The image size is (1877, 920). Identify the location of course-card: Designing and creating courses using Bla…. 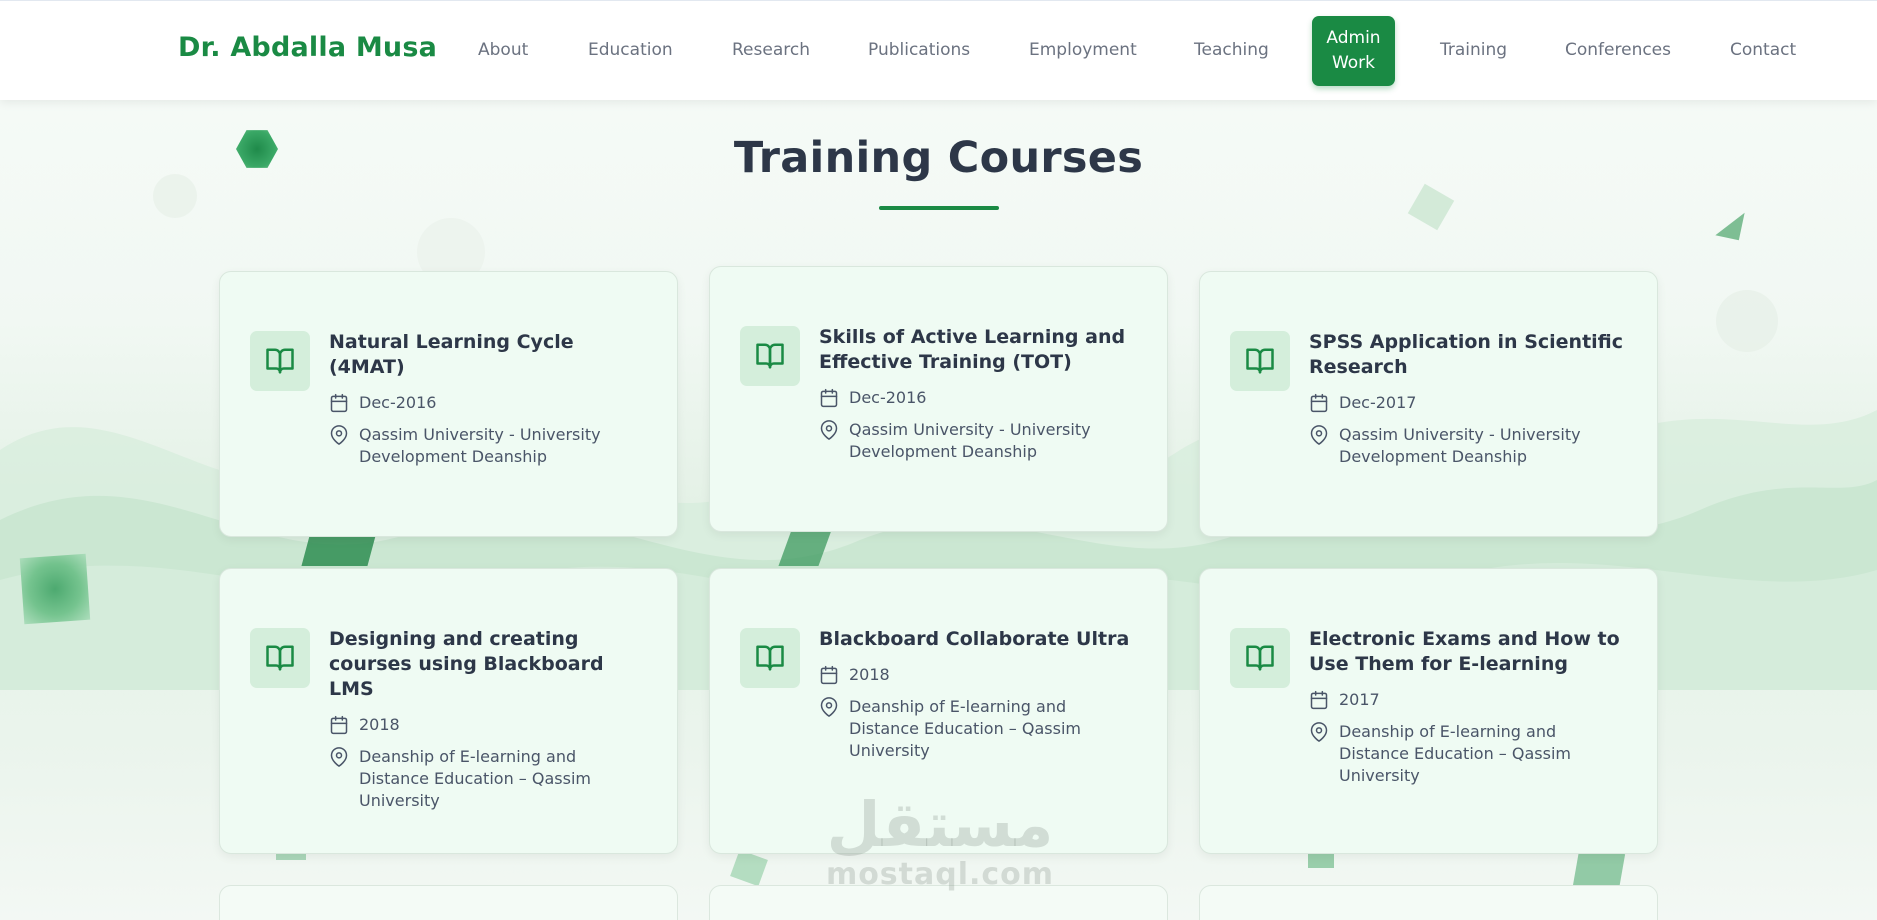
(448, 711).